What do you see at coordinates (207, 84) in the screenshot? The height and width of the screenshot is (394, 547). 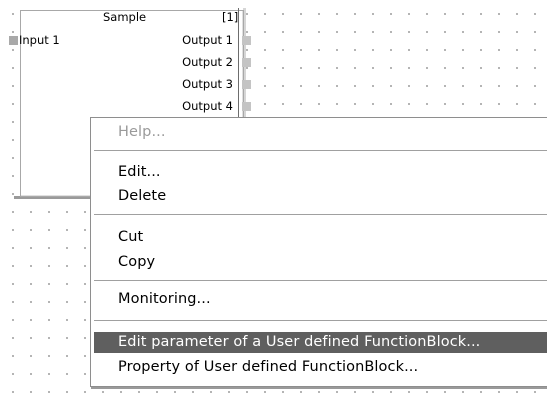 I see `output-port-3-label: Output 3` at bounding box center [207, 84].